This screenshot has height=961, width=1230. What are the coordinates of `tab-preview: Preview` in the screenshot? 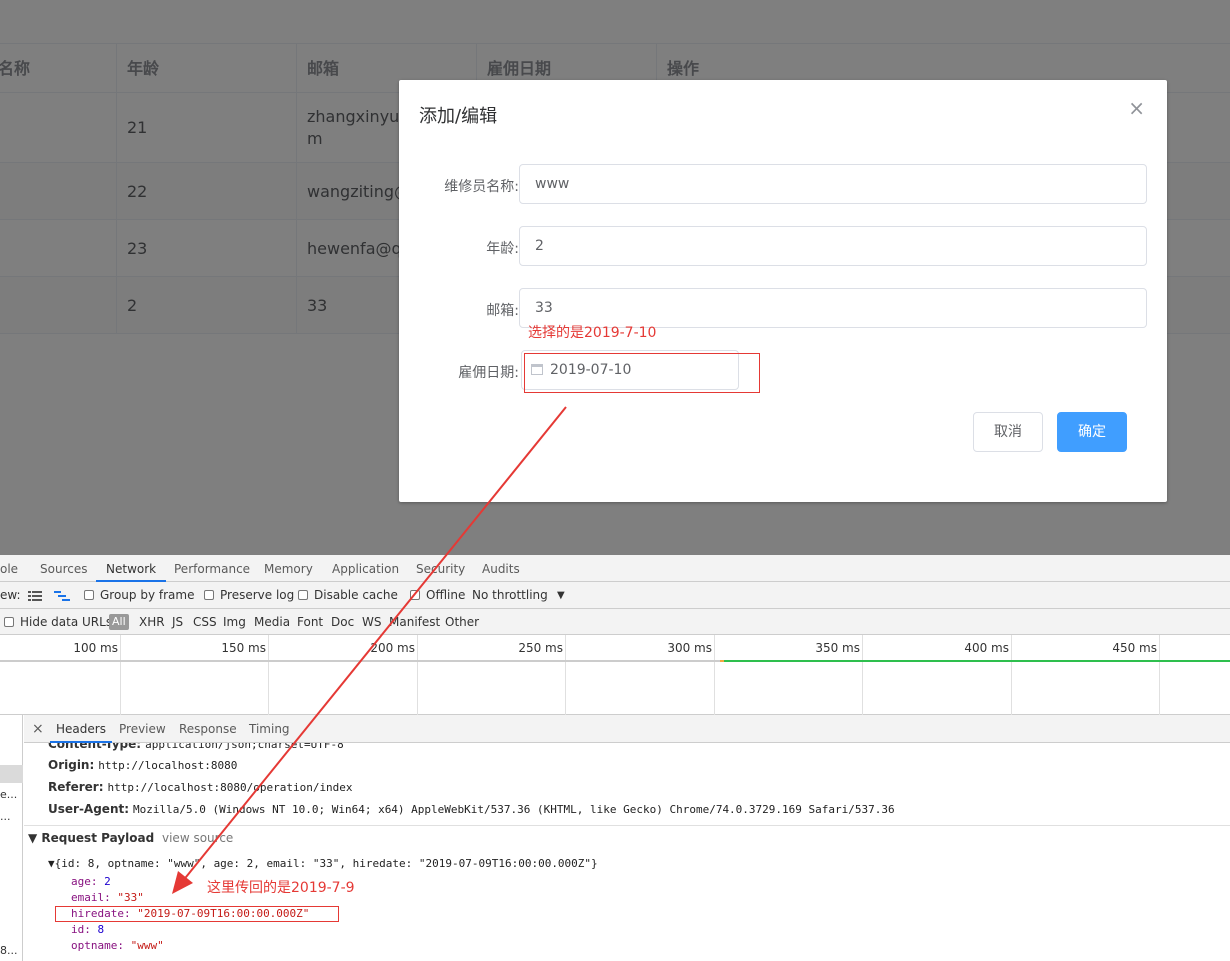 It's located at (142, 729).